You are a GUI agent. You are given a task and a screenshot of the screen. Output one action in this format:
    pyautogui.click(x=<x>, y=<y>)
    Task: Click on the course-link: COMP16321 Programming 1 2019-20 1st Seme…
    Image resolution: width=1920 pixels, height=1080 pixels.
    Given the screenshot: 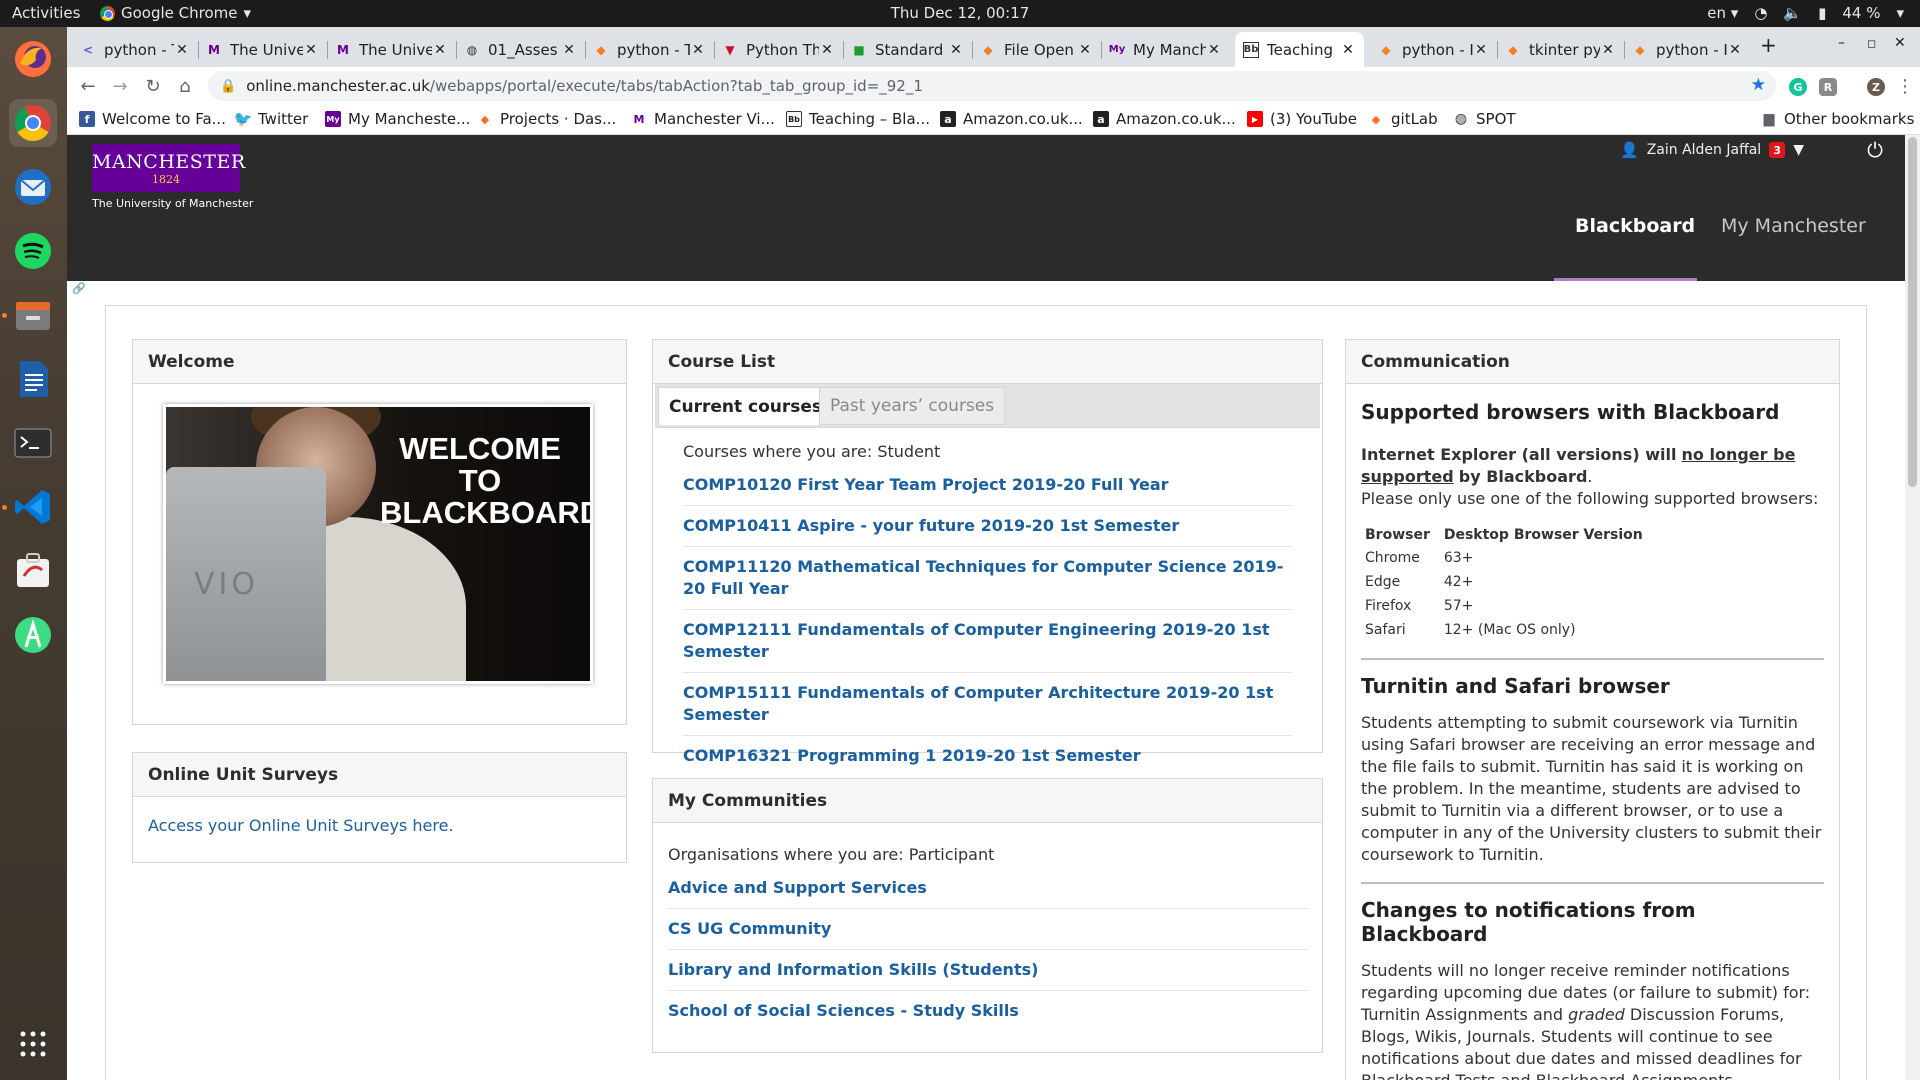 What is the action you would take?
    pyautogui.click(x=987, y=756)
    